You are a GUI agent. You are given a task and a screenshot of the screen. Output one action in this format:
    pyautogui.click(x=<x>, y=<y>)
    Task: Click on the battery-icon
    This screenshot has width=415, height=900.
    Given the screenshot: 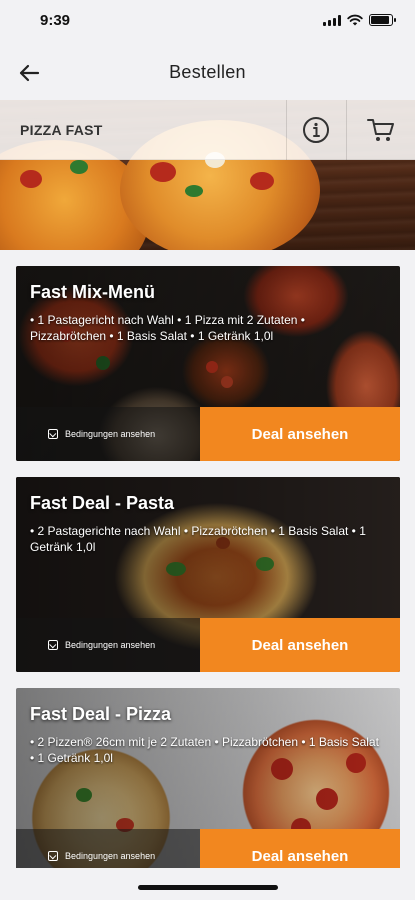 What is the action you would take?
    pyautogui.click(x=382, y=20)
    